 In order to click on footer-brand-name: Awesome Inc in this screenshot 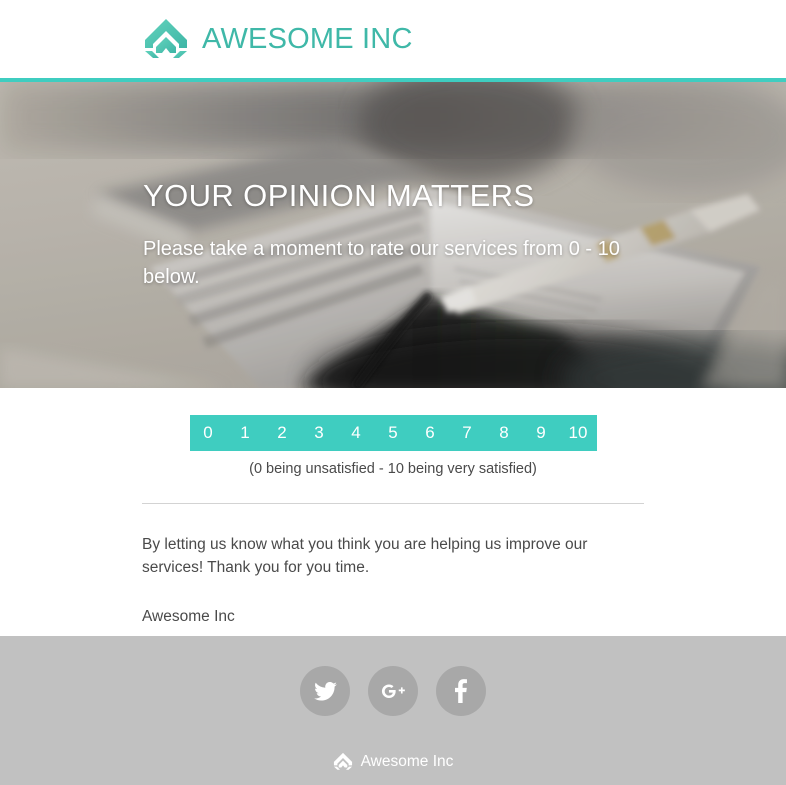, I will do `click(407, 761)`.